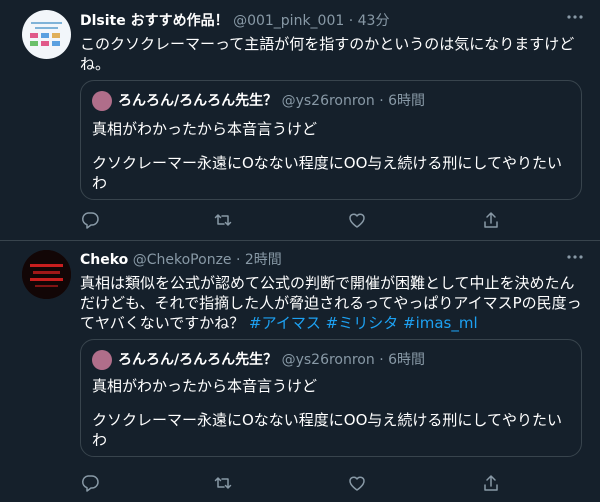  What do you see at coordinates (154, 21) in the screenshot?
I see `display-name: Dlsite おすすめ作品！` at bounding box center [154, 21].